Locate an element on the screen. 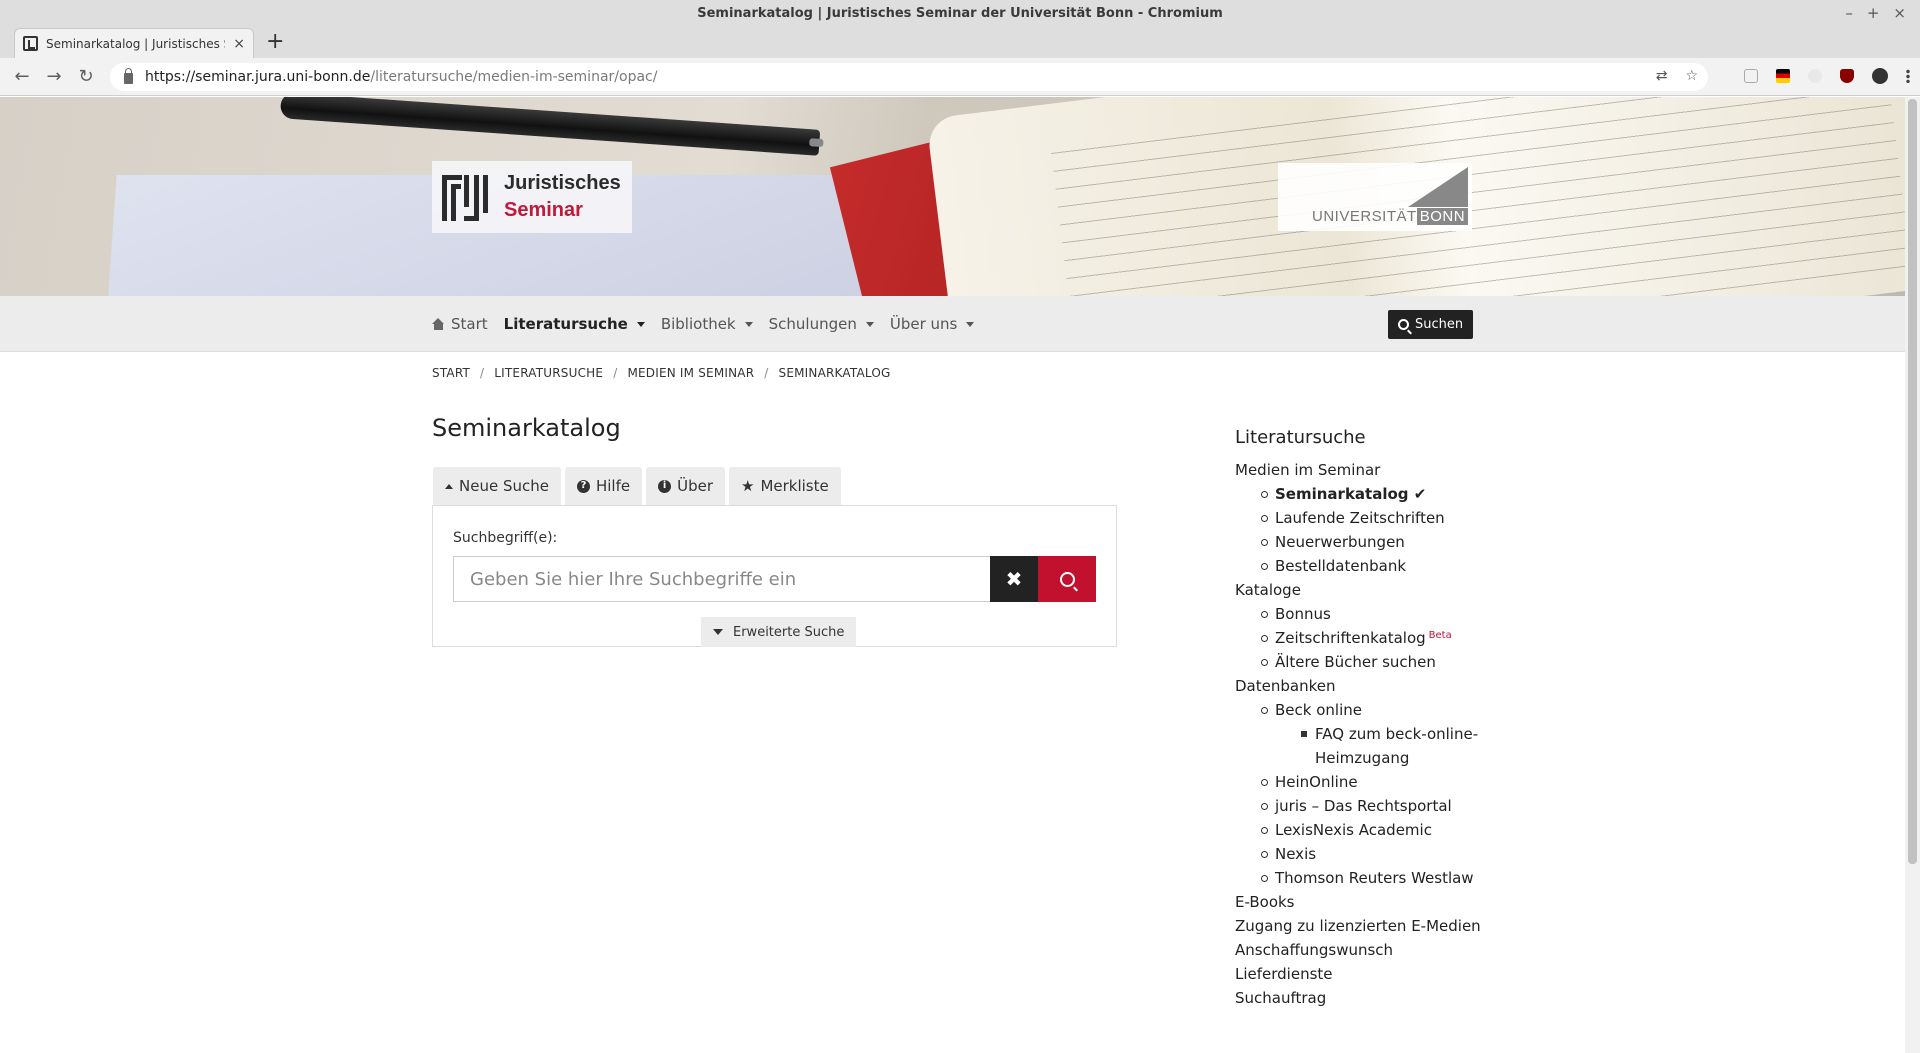 The height and width of the screenshot is (1053, 1920). search-icon is located at coordinates (1067, 579).